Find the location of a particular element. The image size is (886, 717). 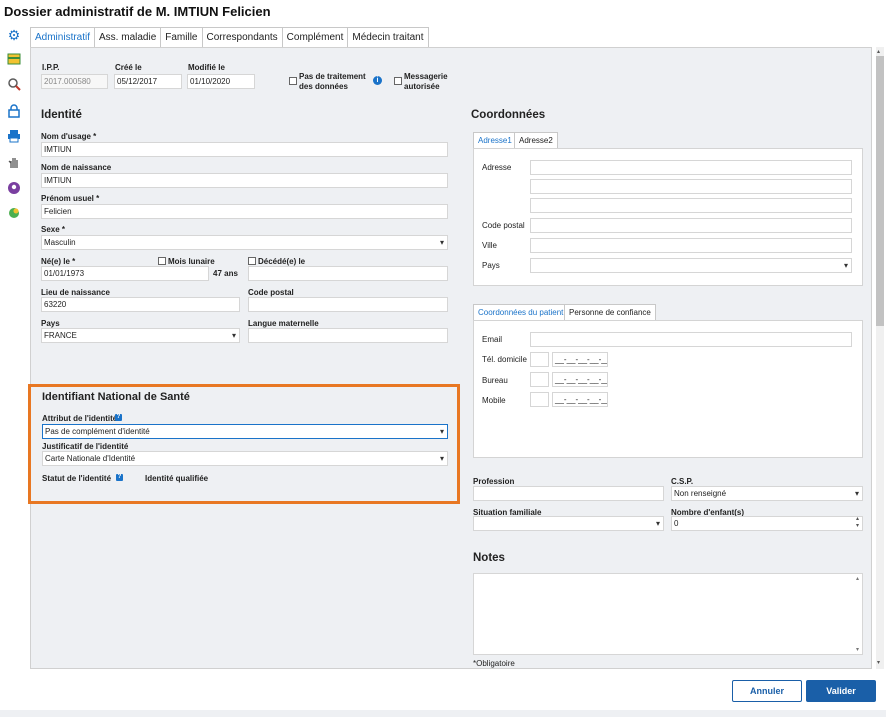

pas-traitement-label: Pas de traitement des données is located at coordinates (332, 81).